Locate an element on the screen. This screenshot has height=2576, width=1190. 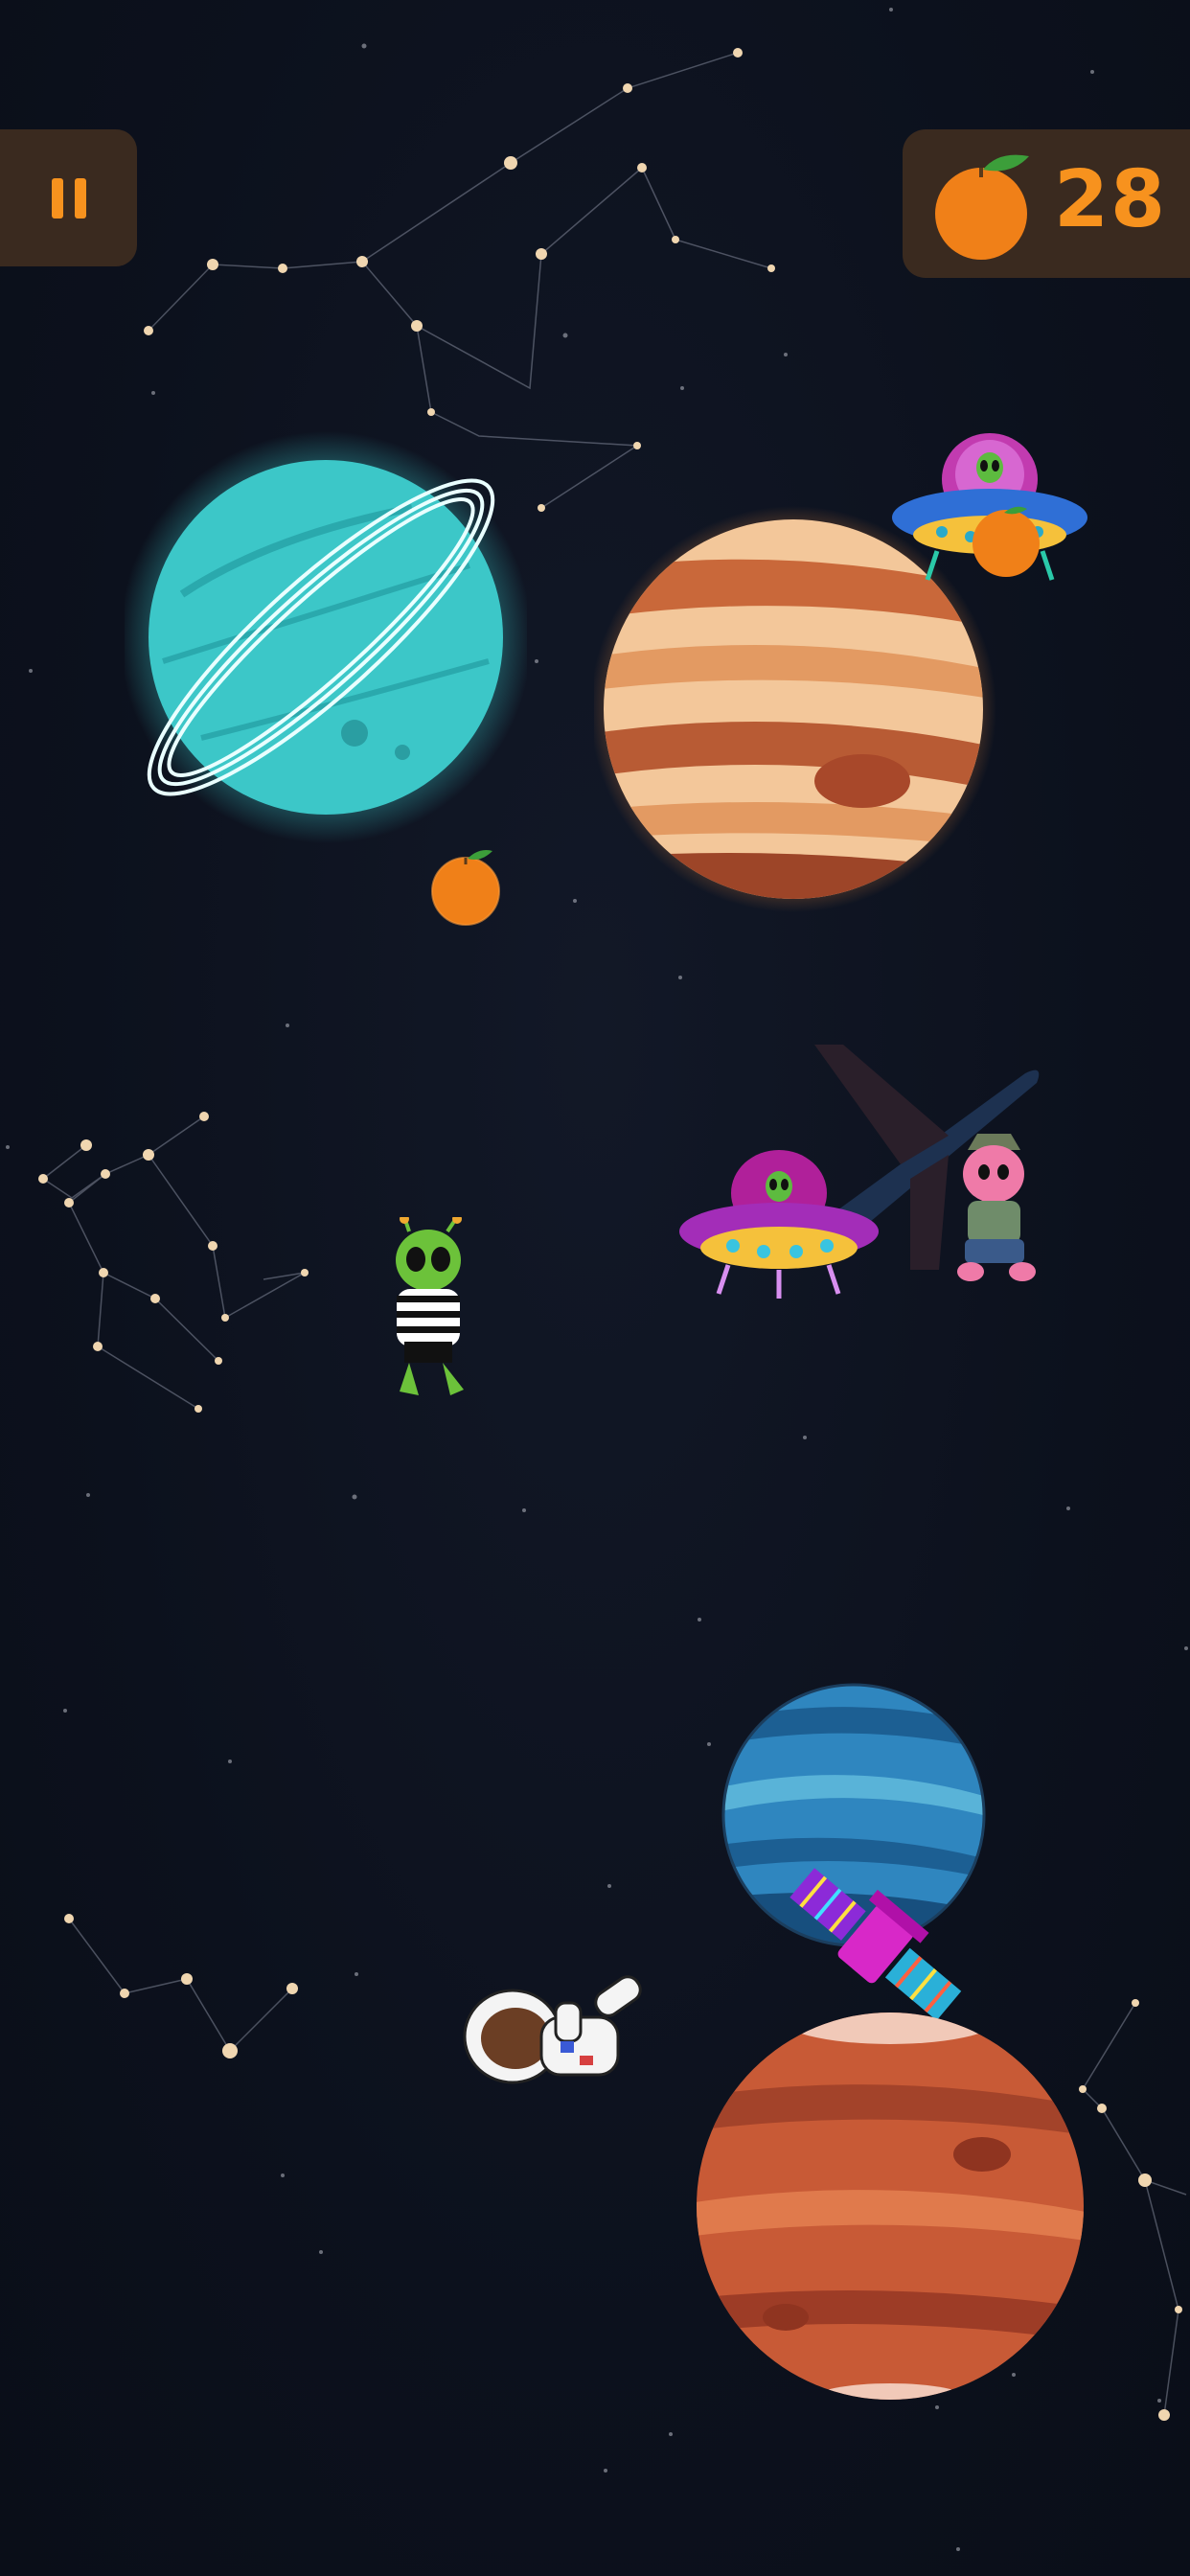
purple-ufo-with-alien is located at coordinates (779, 1224).